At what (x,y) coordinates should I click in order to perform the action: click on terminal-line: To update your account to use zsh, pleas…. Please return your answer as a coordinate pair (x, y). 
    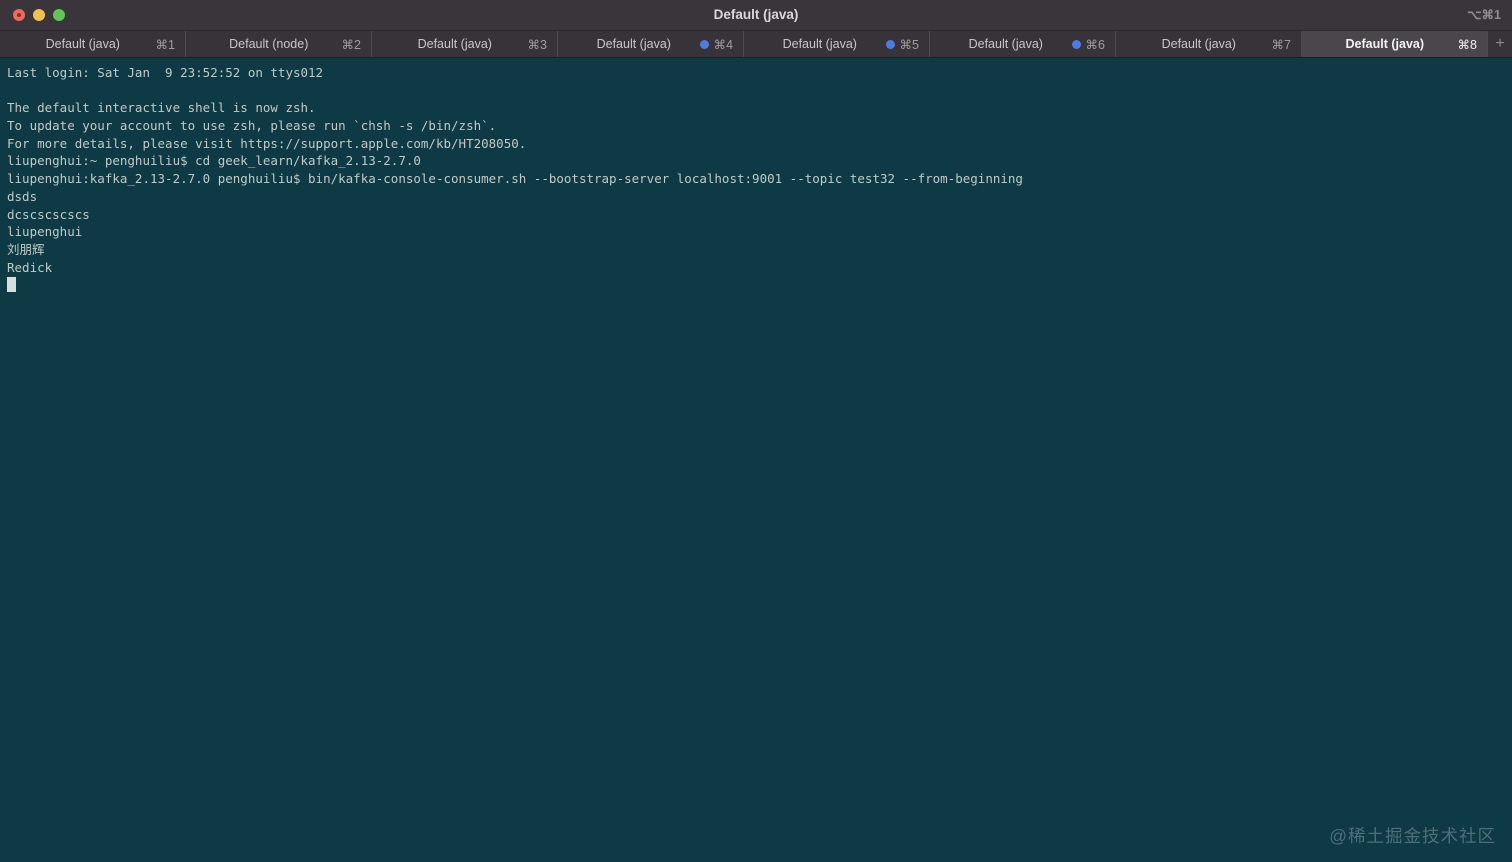
    Looking at the image, I should click on (252, 126).